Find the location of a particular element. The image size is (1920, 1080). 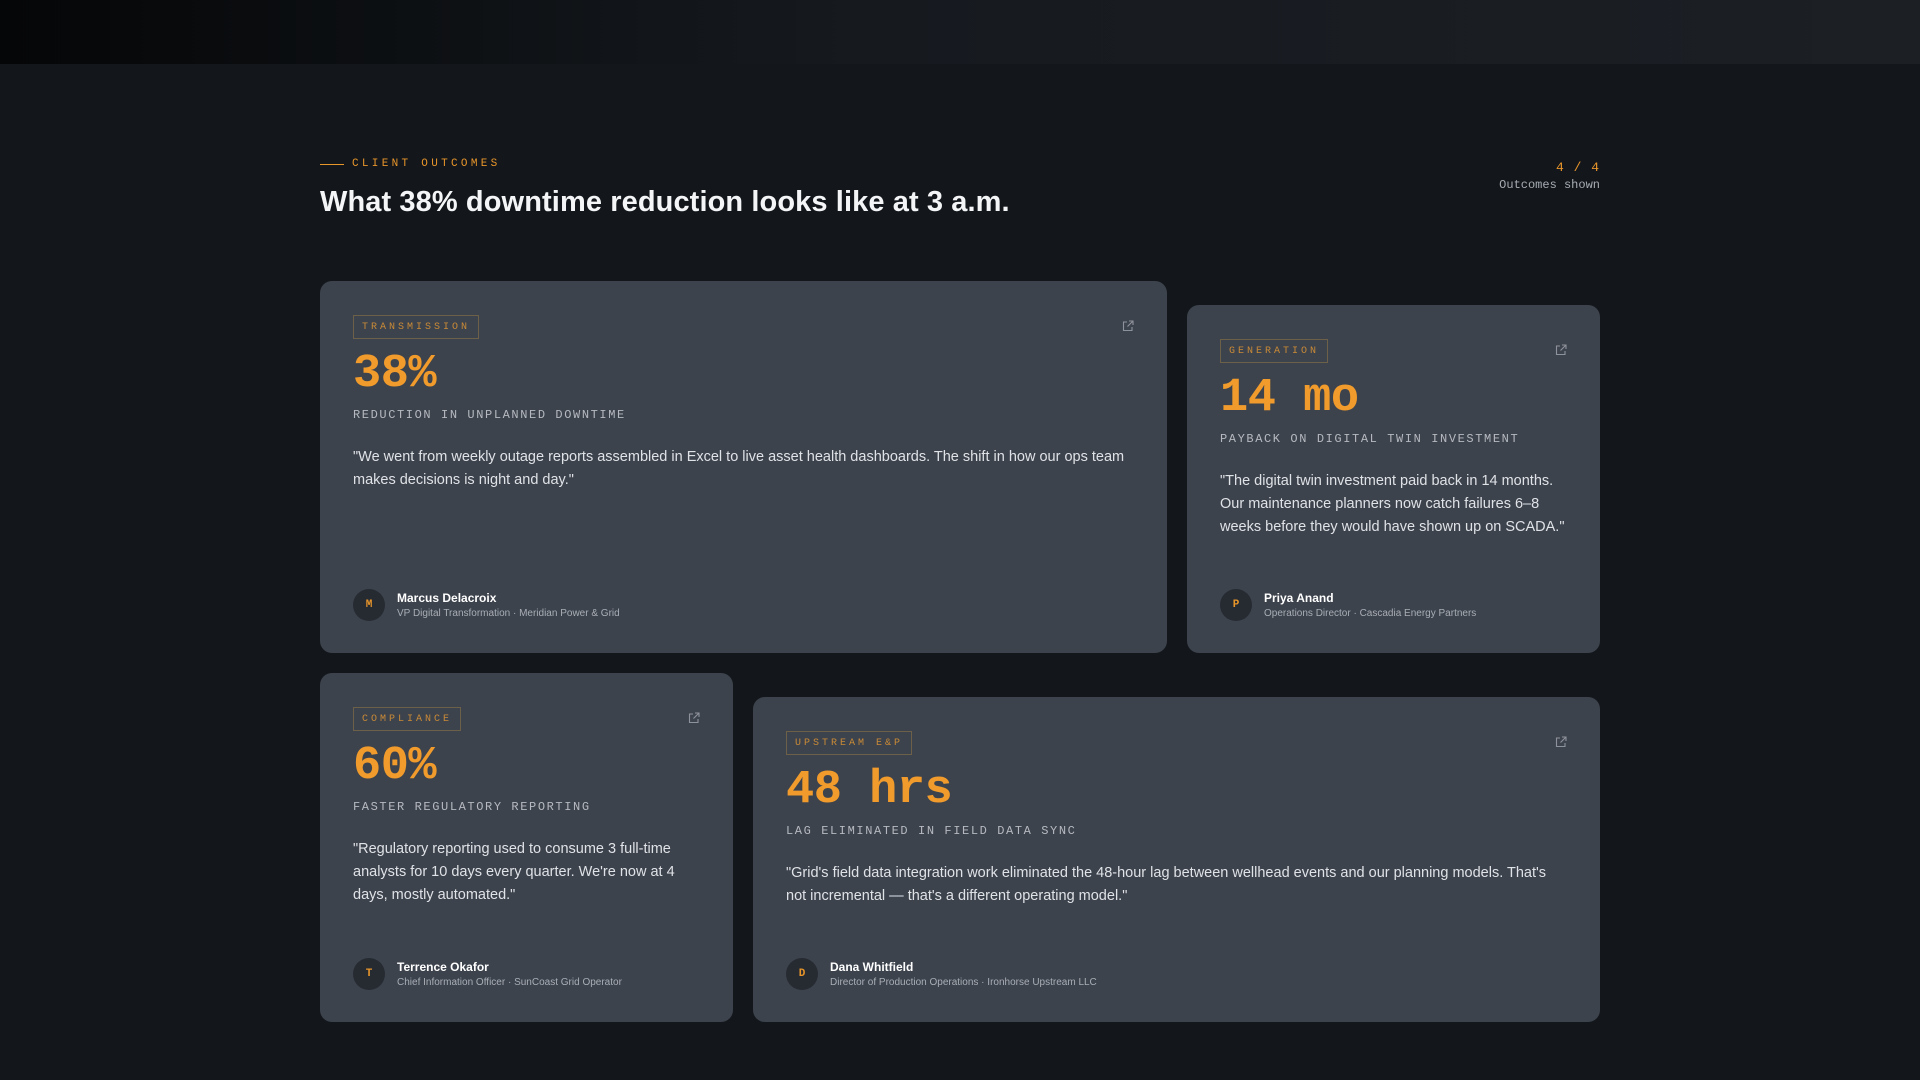

sector-tag: GENERATION is located at coordinates (1274, 351).